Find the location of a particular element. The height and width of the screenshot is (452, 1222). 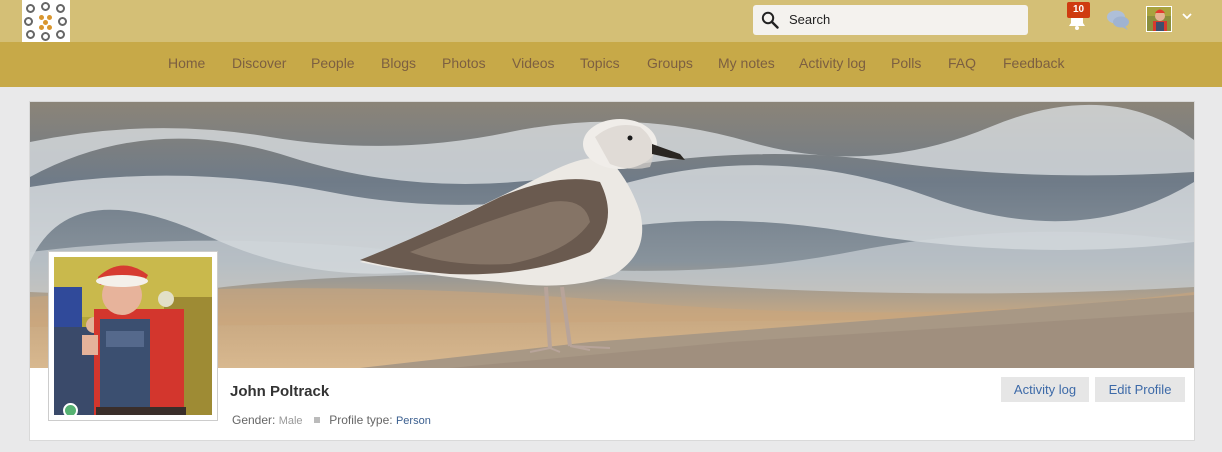

nav-item-groups: Groups is located at coordinates (670, 63).